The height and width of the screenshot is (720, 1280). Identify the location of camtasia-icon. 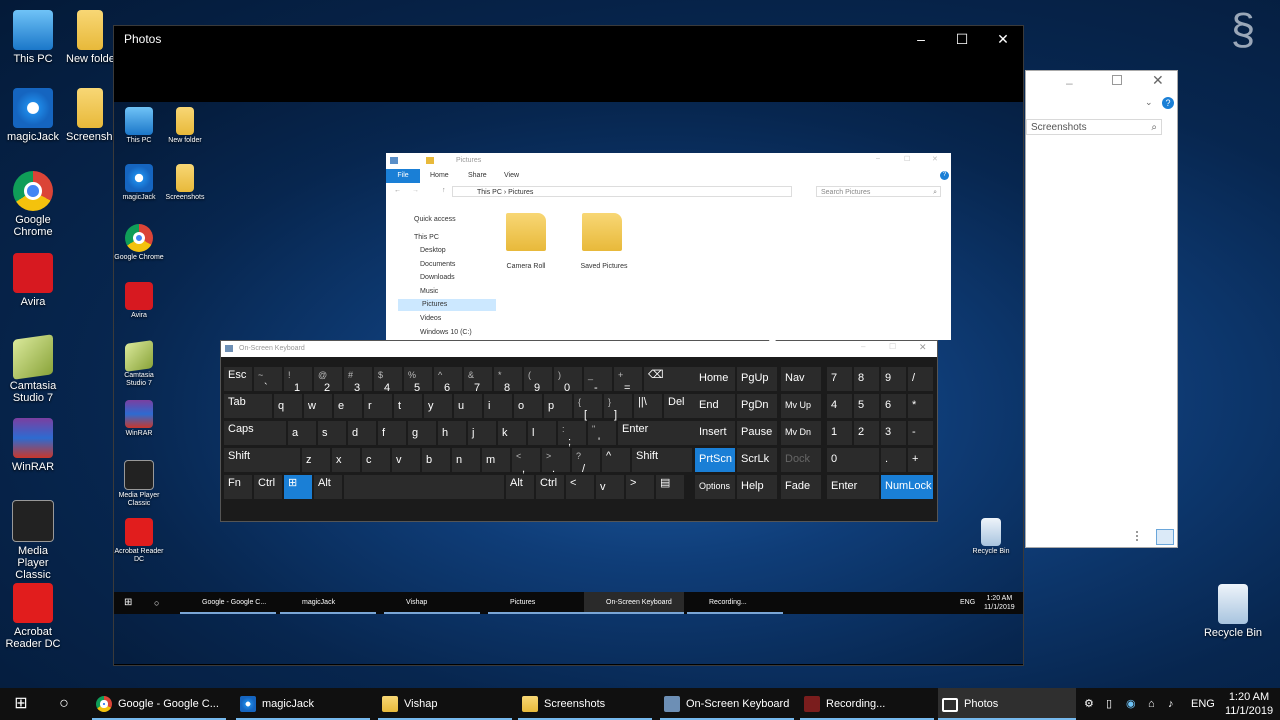
(33, 357).